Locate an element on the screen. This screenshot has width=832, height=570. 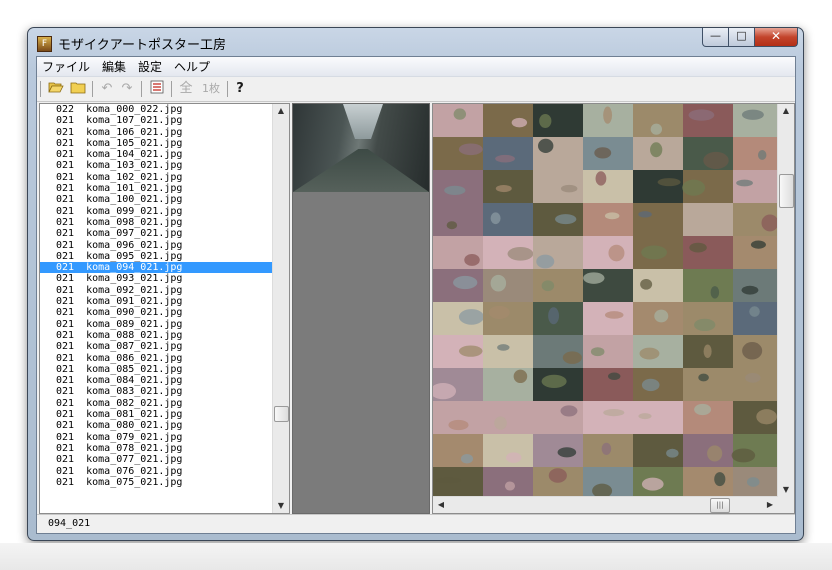
toolbar-separator is located at coordinates (40, 89).